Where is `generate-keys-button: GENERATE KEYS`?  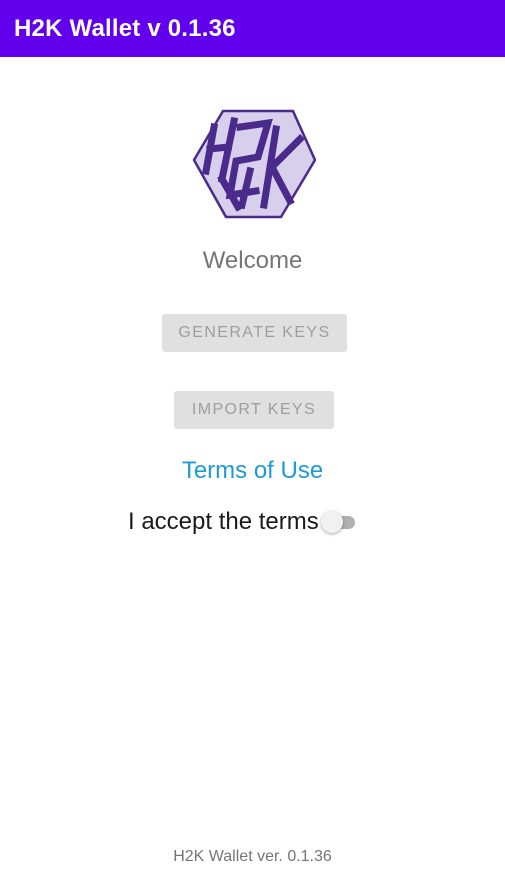
generate-keys-button: GENERATE KEYS is located at coordinates (254, 333).